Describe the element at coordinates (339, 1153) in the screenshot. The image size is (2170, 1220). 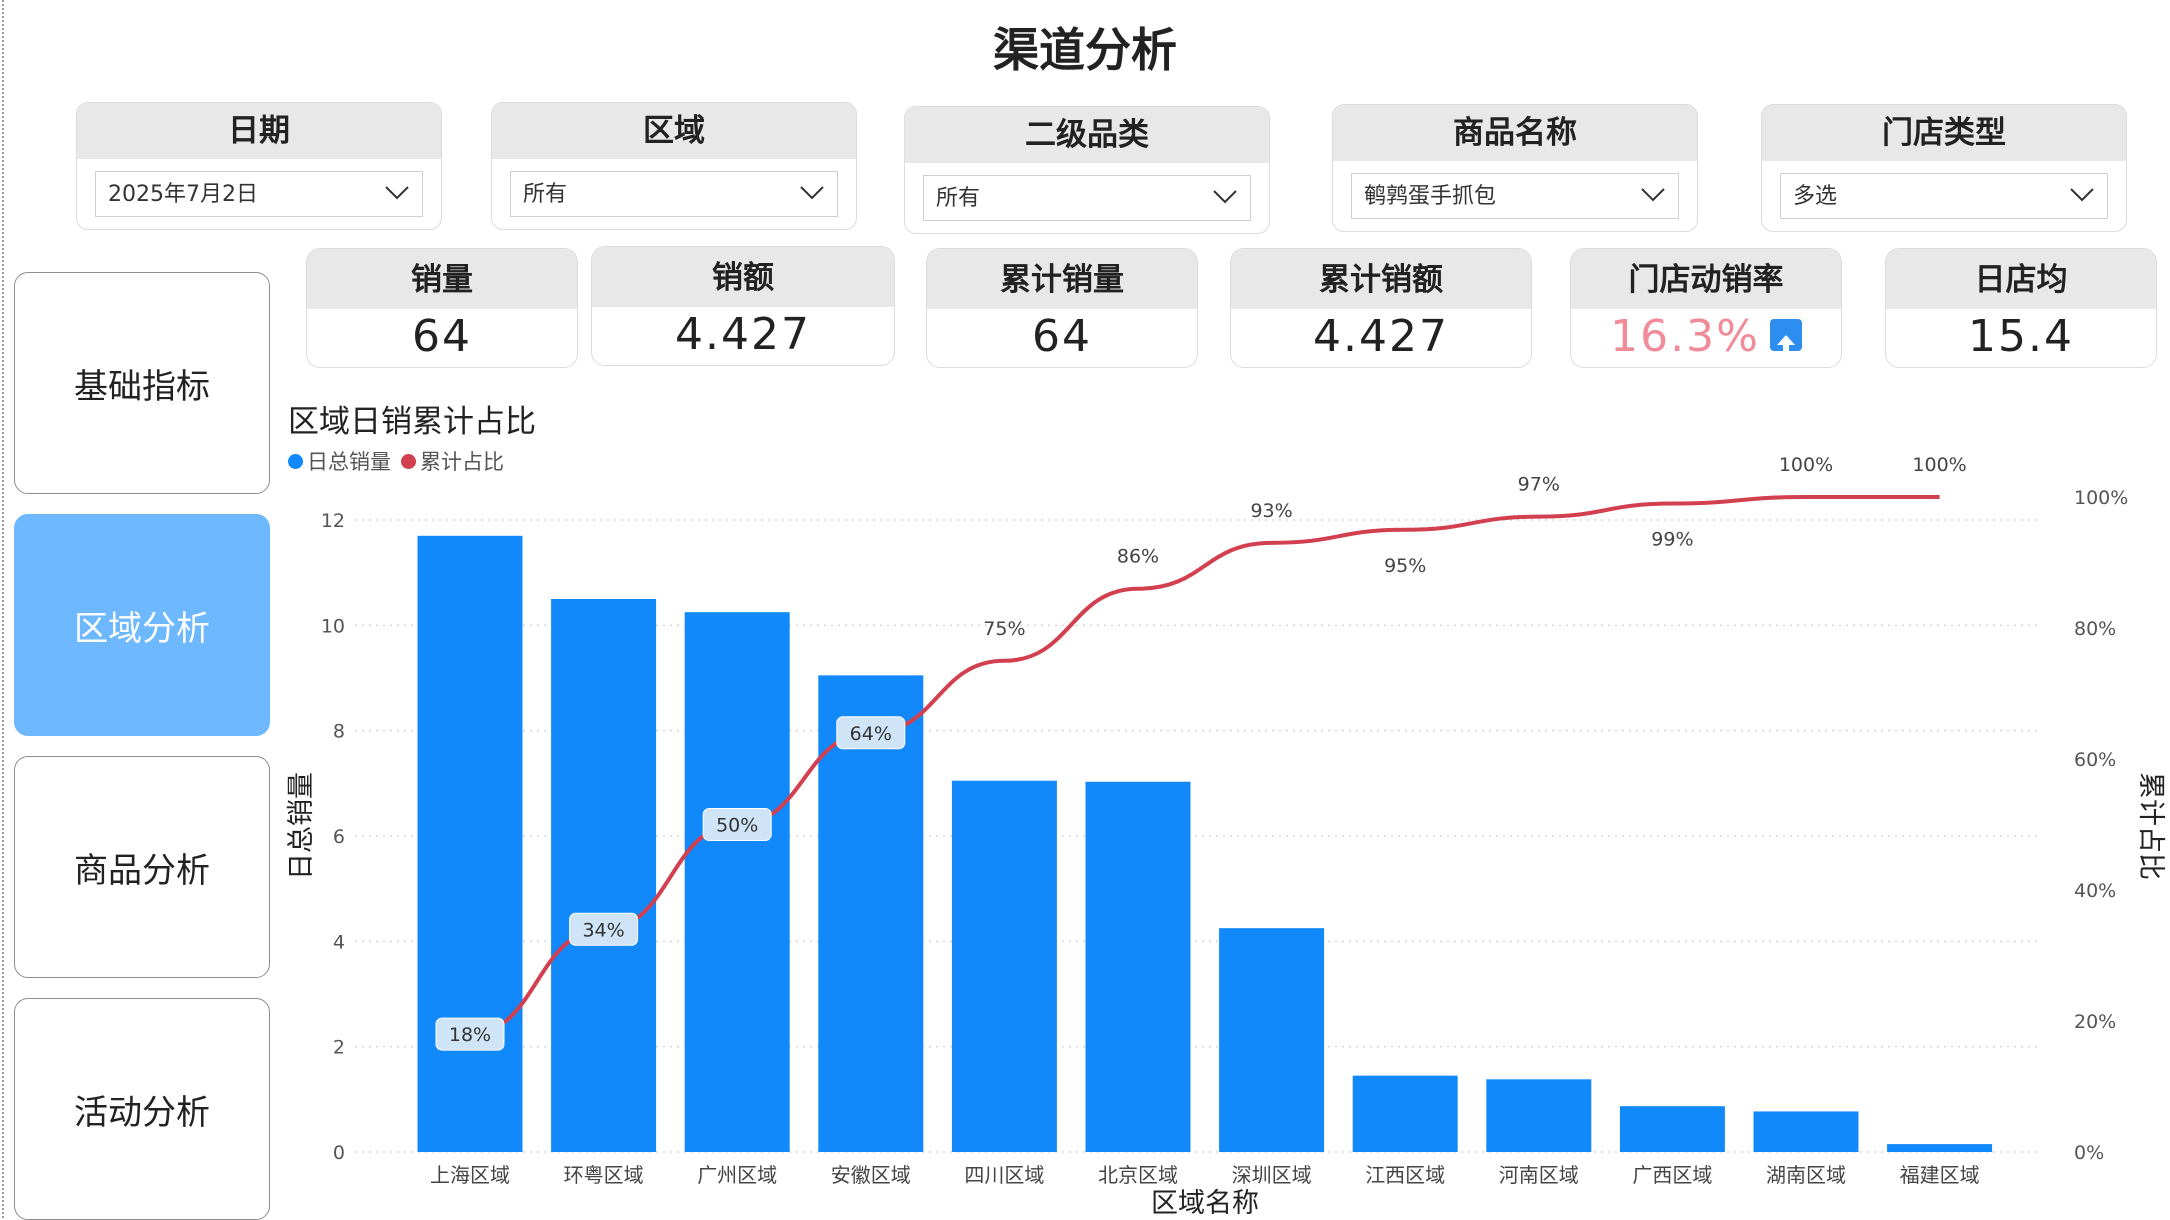
I see `y-tick-label: 0` at that location.